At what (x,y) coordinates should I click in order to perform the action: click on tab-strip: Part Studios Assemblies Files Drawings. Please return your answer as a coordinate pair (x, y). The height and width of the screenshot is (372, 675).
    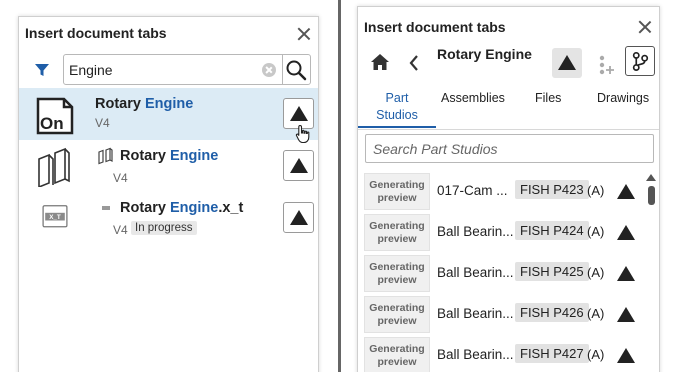
    Looking at the image, I should click on (508, 108).